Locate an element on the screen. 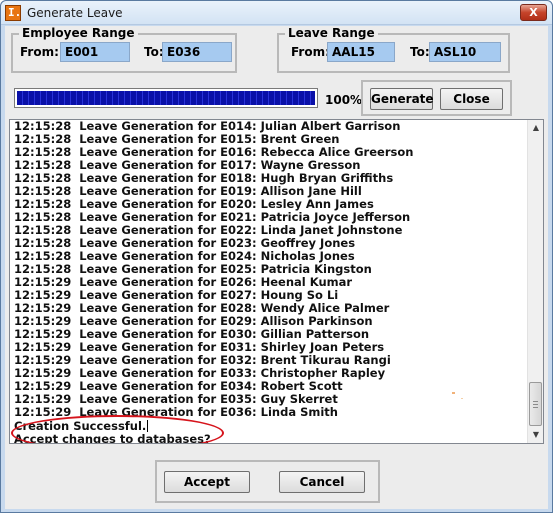 The height and width of the screenshot is (513, 553). title-bar: I. Generate Leave X is located at coordinates (276, 13).